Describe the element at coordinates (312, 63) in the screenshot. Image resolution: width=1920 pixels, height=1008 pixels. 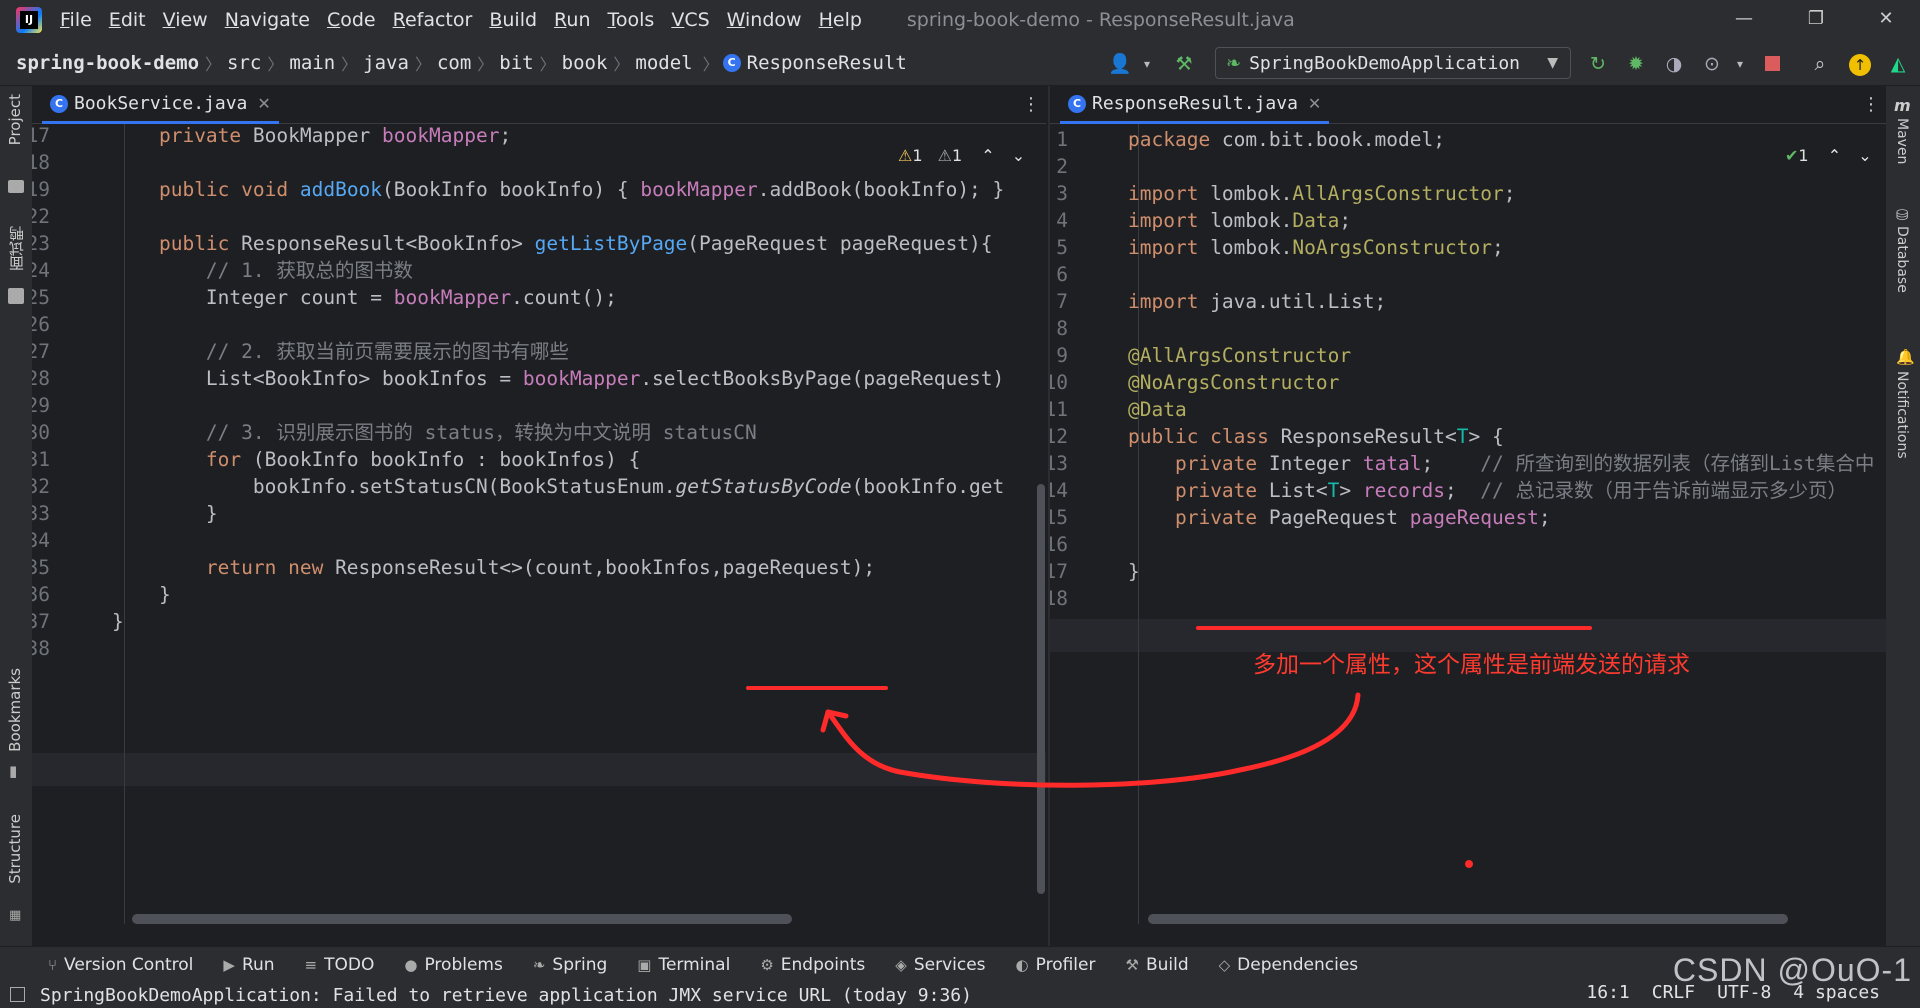
I see `breadcrumb-main: main` at that location.